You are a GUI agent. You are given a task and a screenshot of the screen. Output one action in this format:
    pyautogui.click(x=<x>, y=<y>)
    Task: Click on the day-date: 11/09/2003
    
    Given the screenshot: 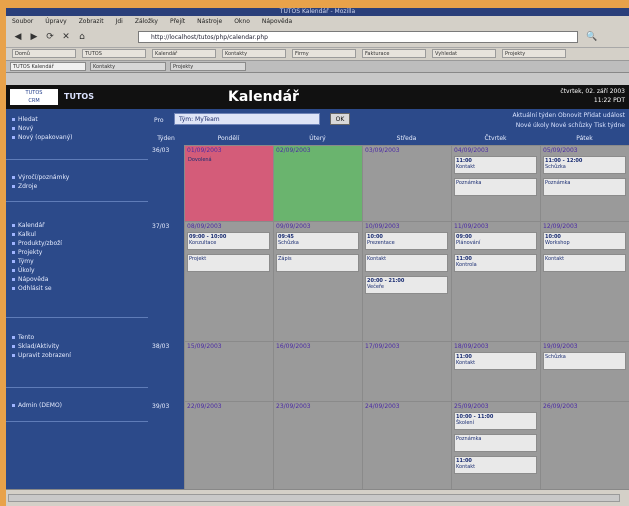 What is the action you would take?
    pyautogui.click(x=471, y=226)
    